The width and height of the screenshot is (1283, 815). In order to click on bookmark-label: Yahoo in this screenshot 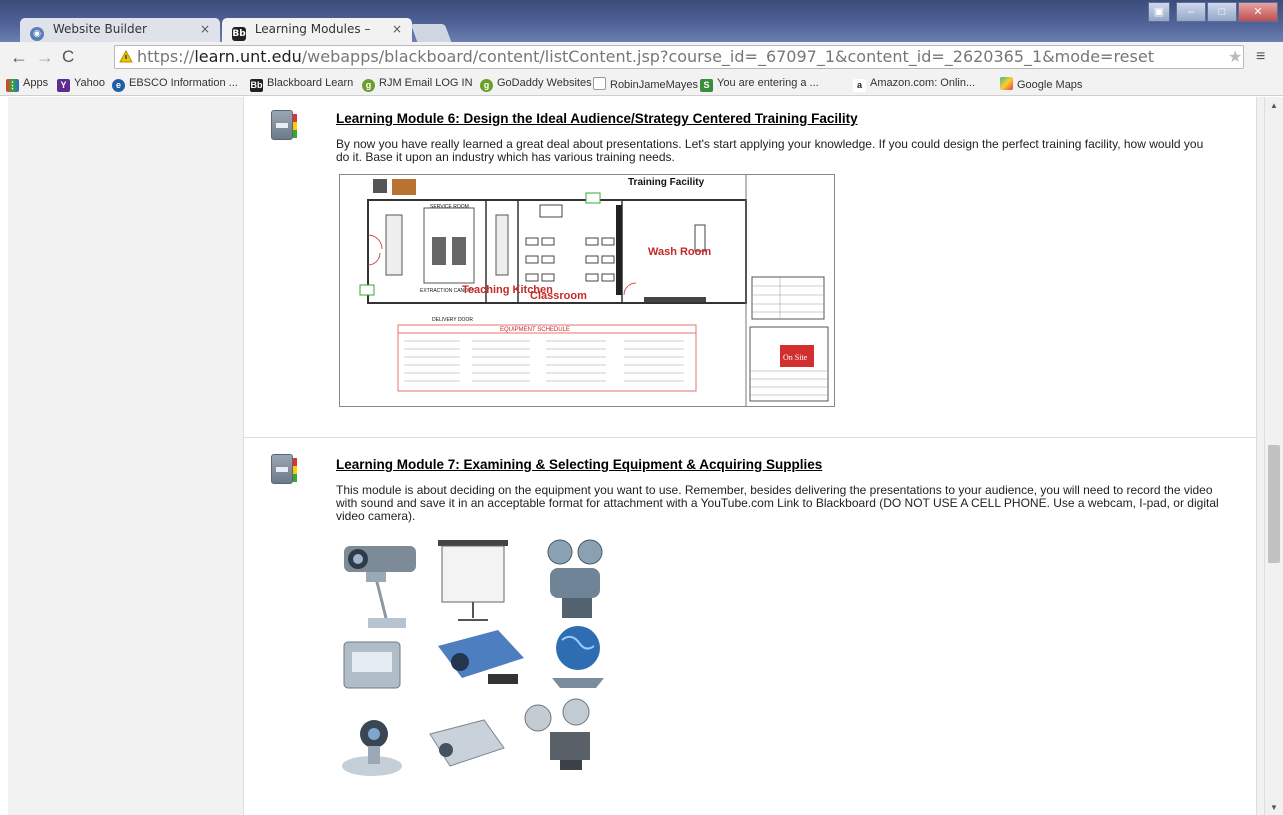, I will do `click(89, 83)`.